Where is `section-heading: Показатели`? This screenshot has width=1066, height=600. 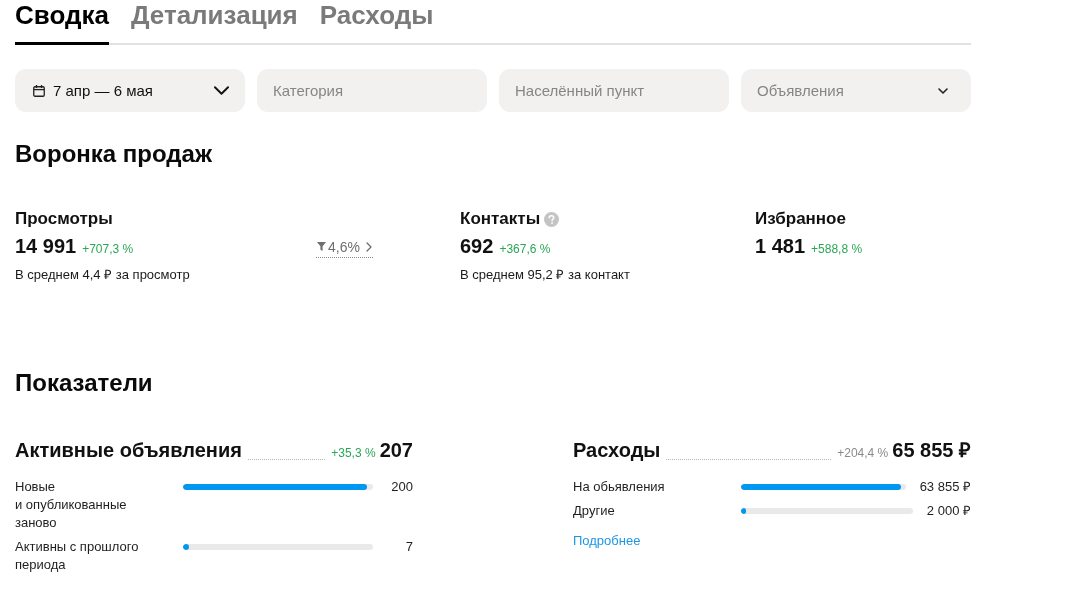
section-heading: Показатели is located at coordinates (84, 383).